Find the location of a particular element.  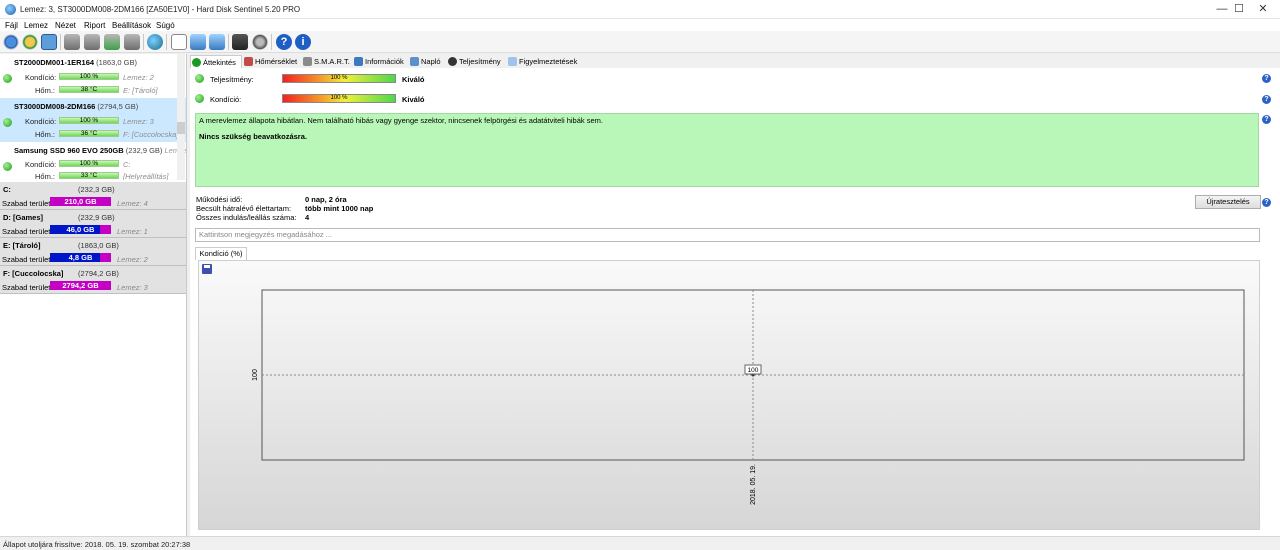

tab-information: Információk is located at coordinates (378, 62).